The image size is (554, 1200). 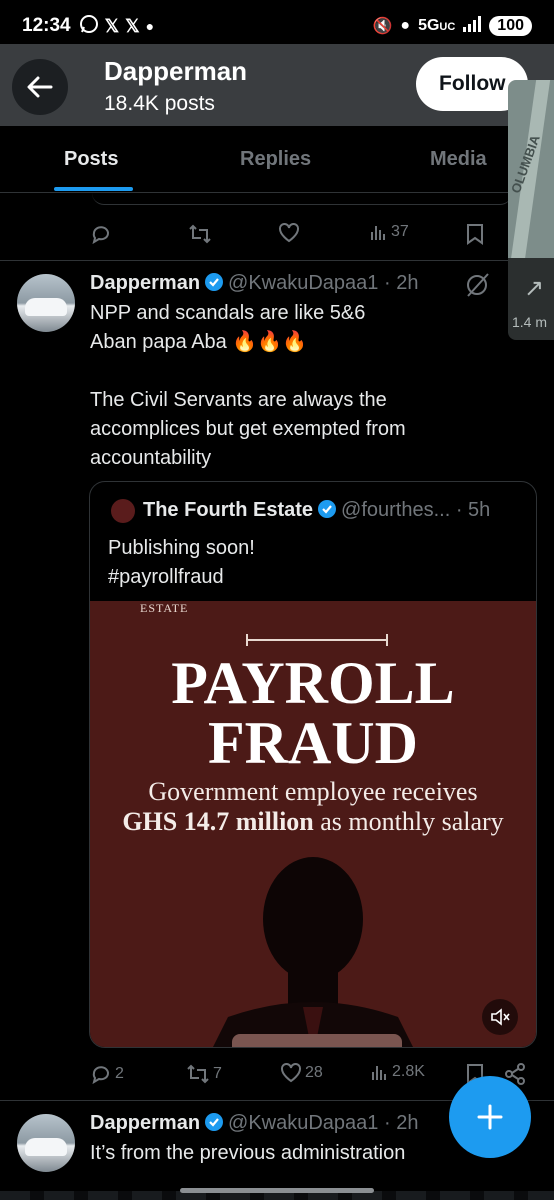 I want to click on compose-button, so click(x=490, y=1117).